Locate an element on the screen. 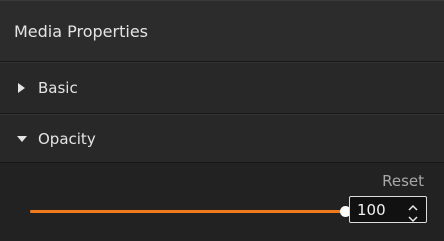 The image size is (444, 241). section-label-basic: Basic is located at coordinates (58, 88).